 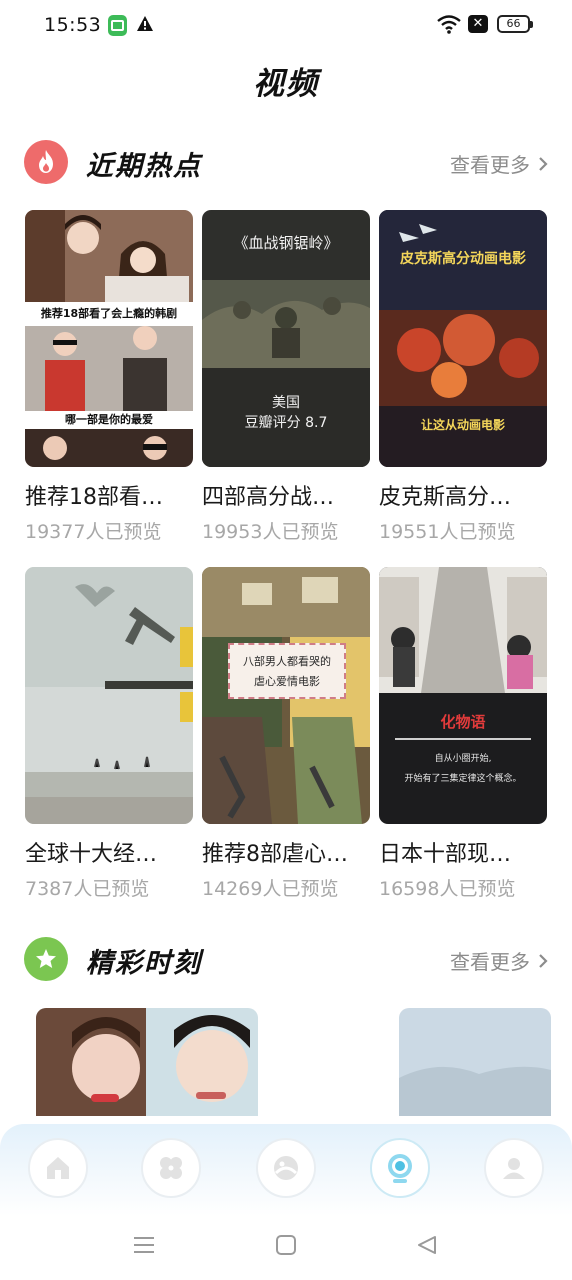 What do you see at coordinates (109, 695) in the screenshot?
I see `video-thumbnail` at bounding box center [109, 695].